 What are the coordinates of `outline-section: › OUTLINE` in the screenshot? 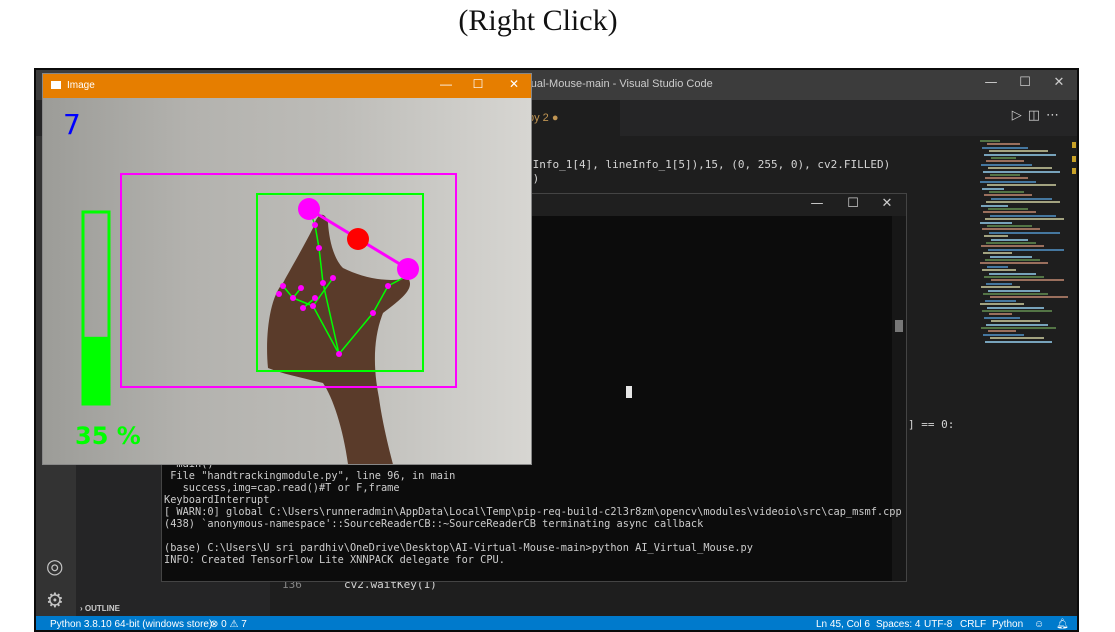 It's located at (100, 608).